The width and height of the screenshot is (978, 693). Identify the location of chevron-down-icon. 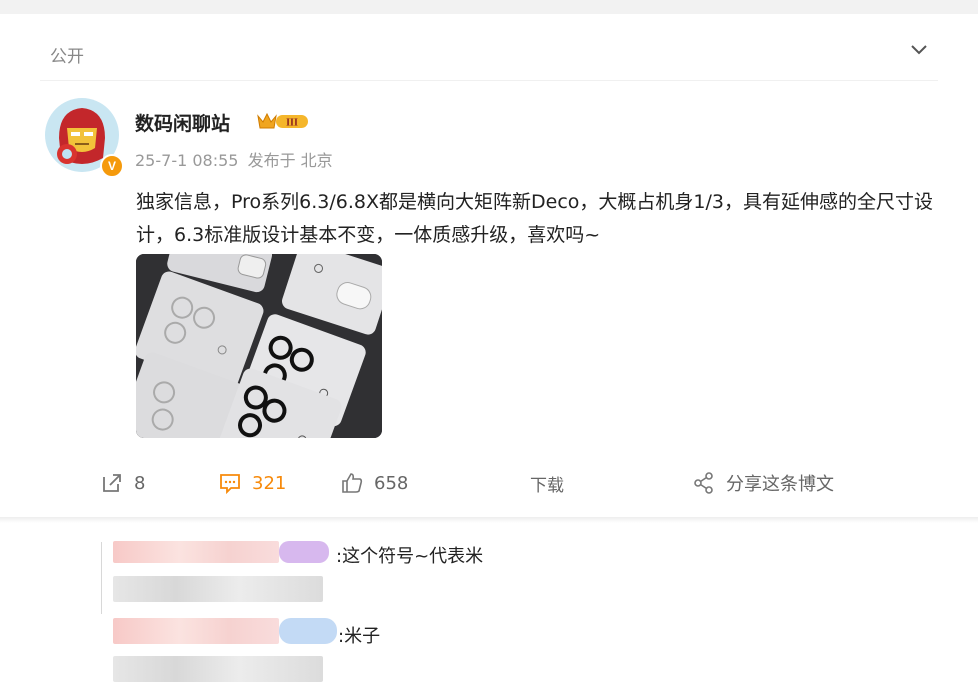
(919, 49).